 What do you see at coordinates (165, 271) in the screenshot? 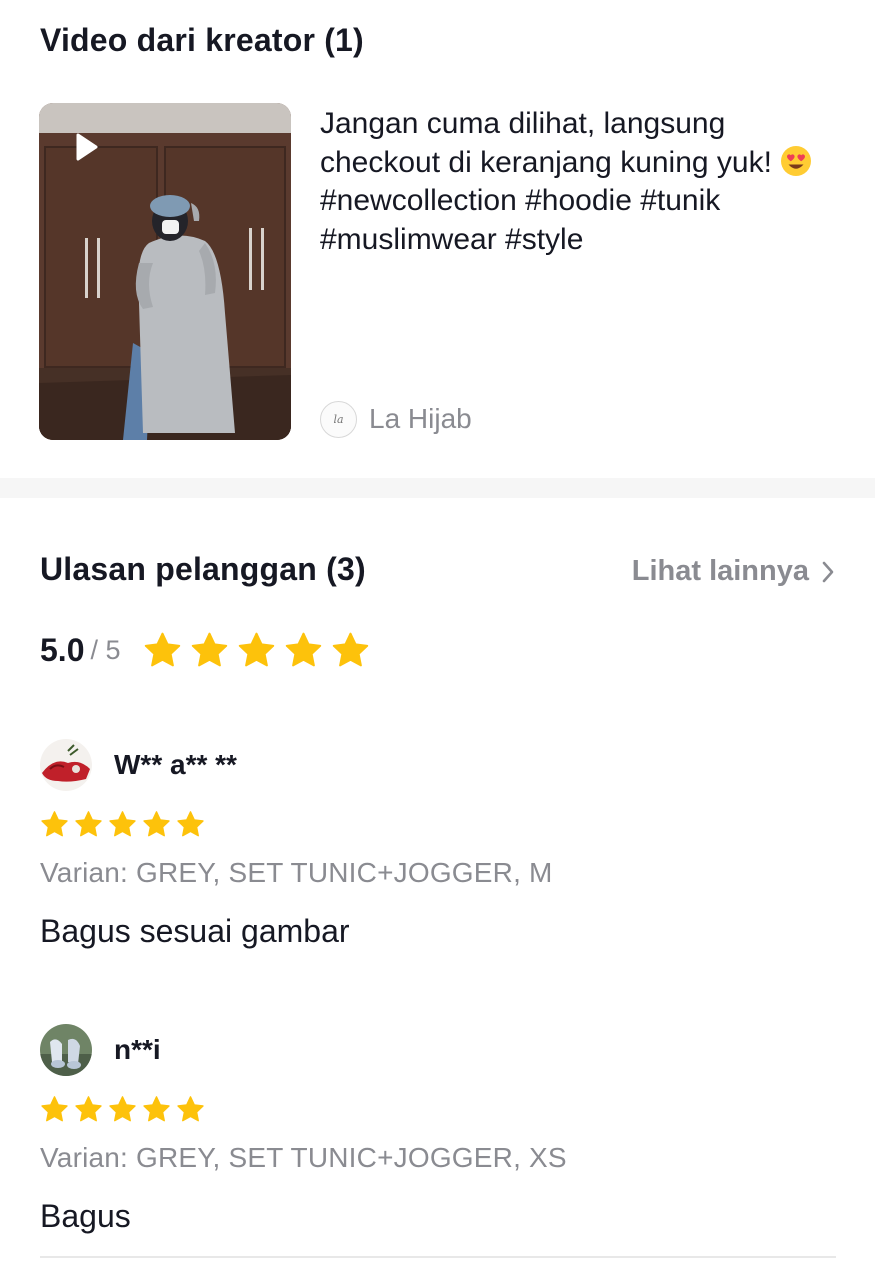
I see `video-thumbnail` at bounding box center [165, 271].